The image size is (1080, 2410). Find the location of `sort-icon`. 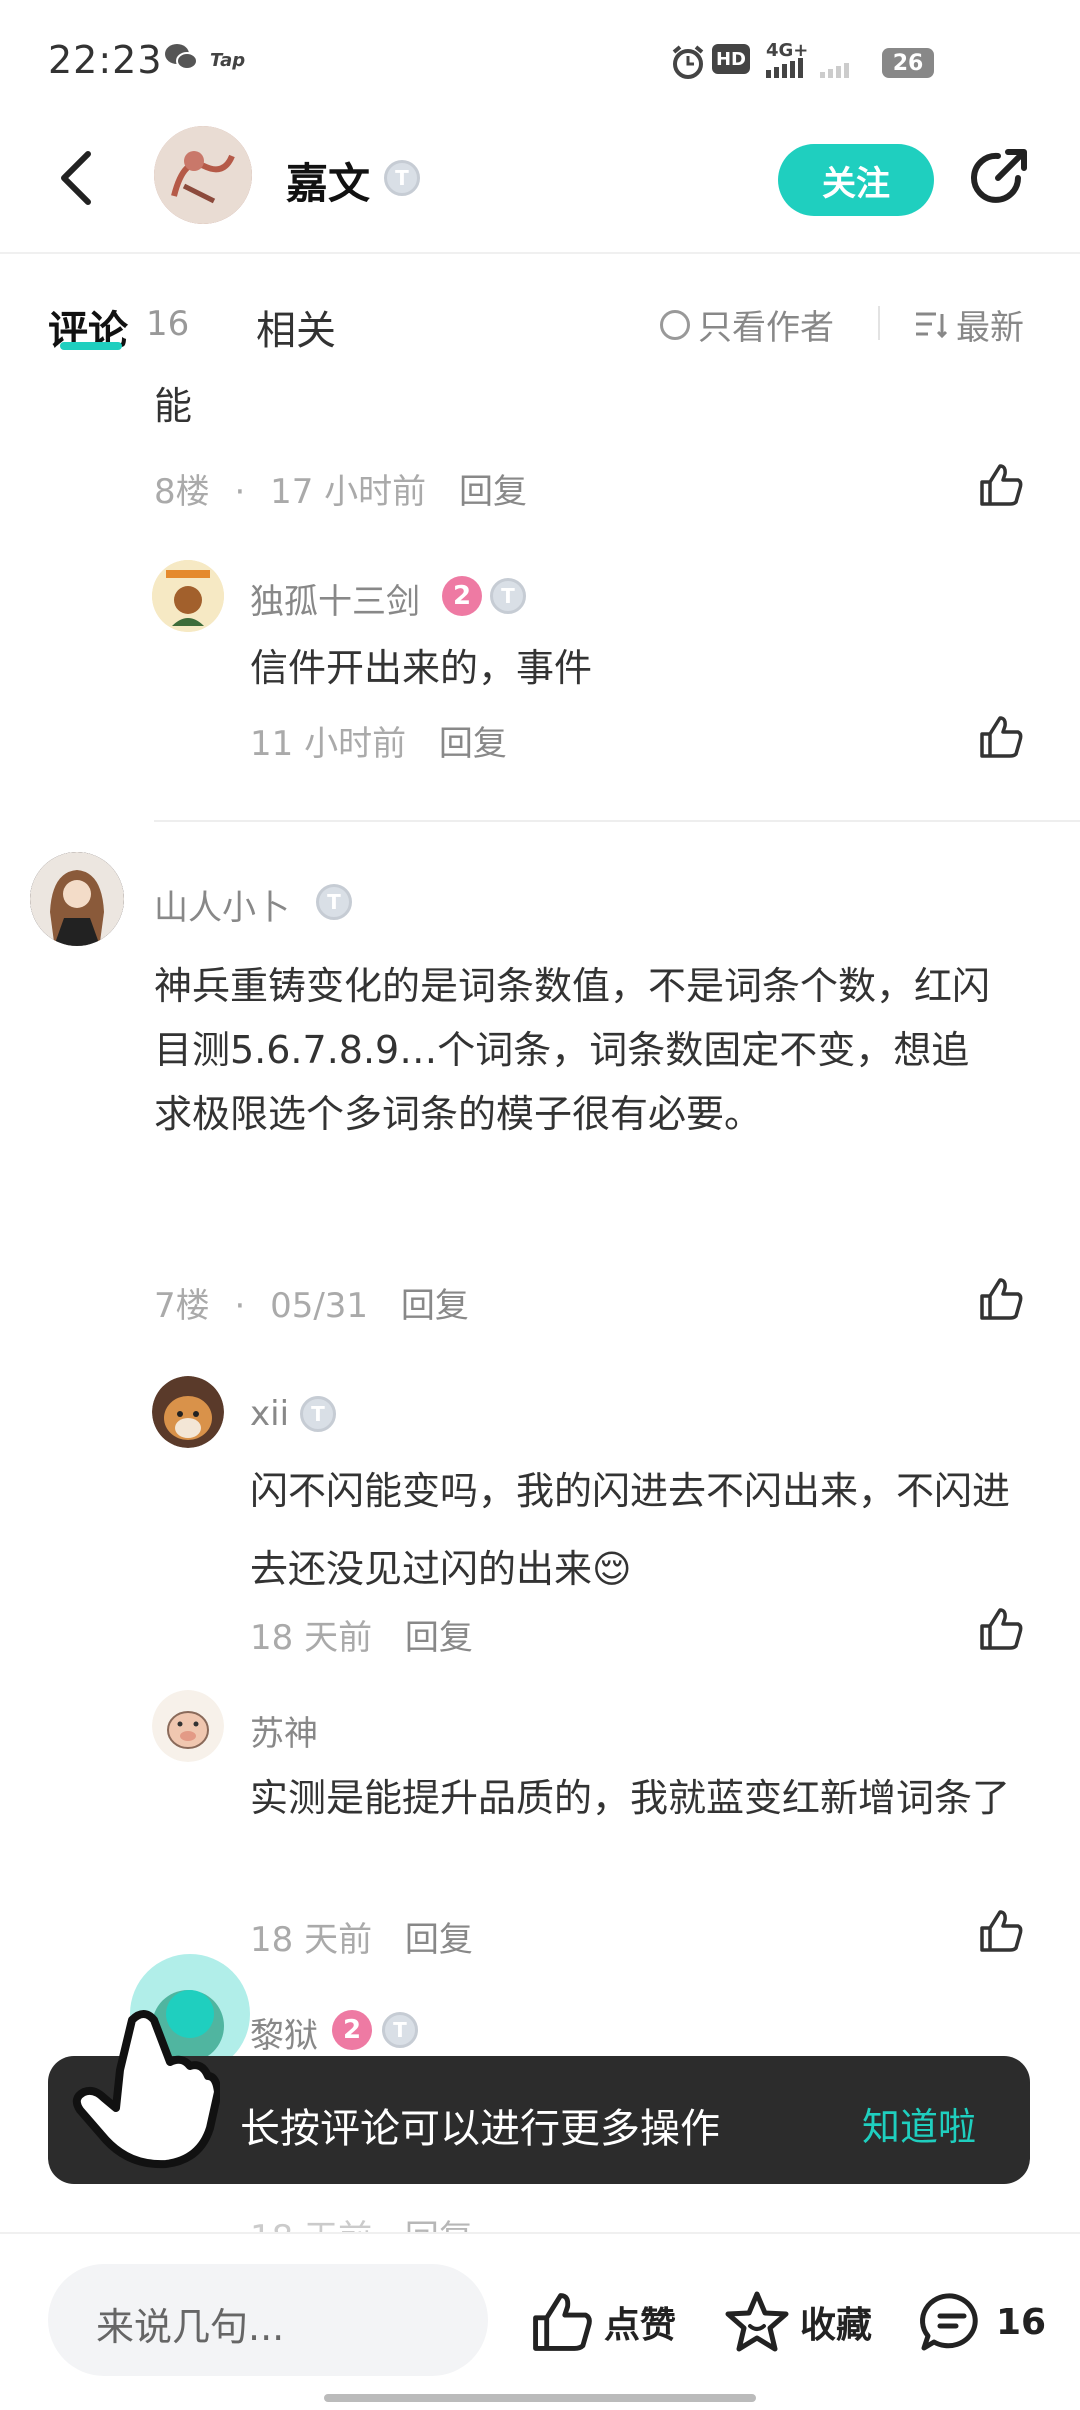

sort-icon is located at coordinates (932, 325).